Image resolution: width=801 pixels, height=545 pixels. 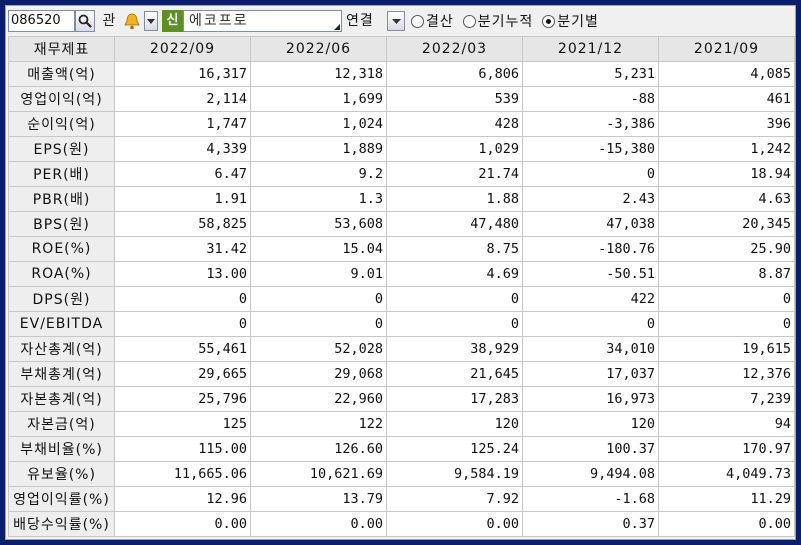 I want to click on table-row: ROE(%) 31.42 15.04 8.75 -180.76 25.90, so click(x=401, y=249).